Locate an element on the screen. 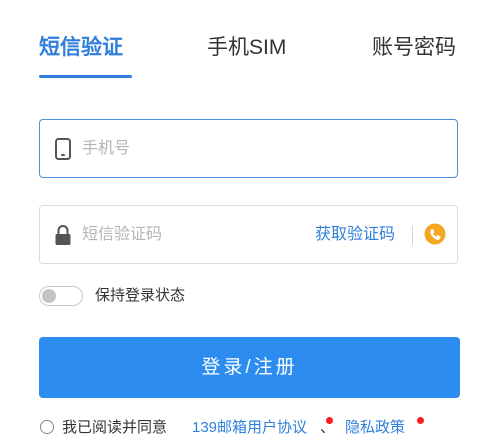  privacy-policy-link: 隐私政策 is located at coordinates (375, 428).